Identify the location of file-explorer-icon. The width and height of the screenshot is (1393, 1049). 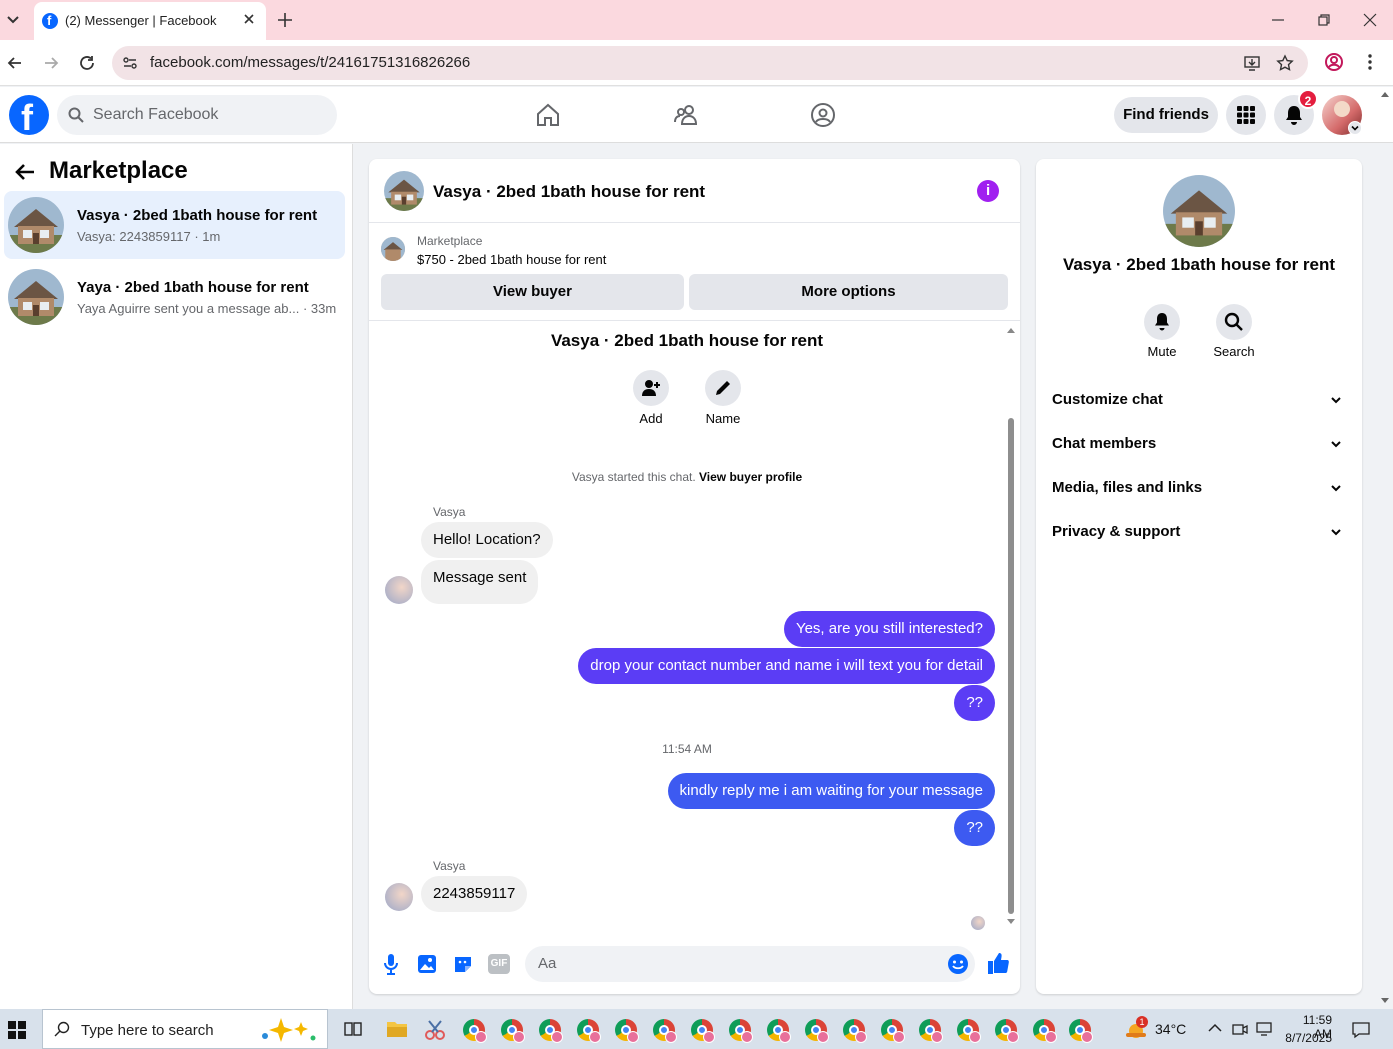
(397, 1029).